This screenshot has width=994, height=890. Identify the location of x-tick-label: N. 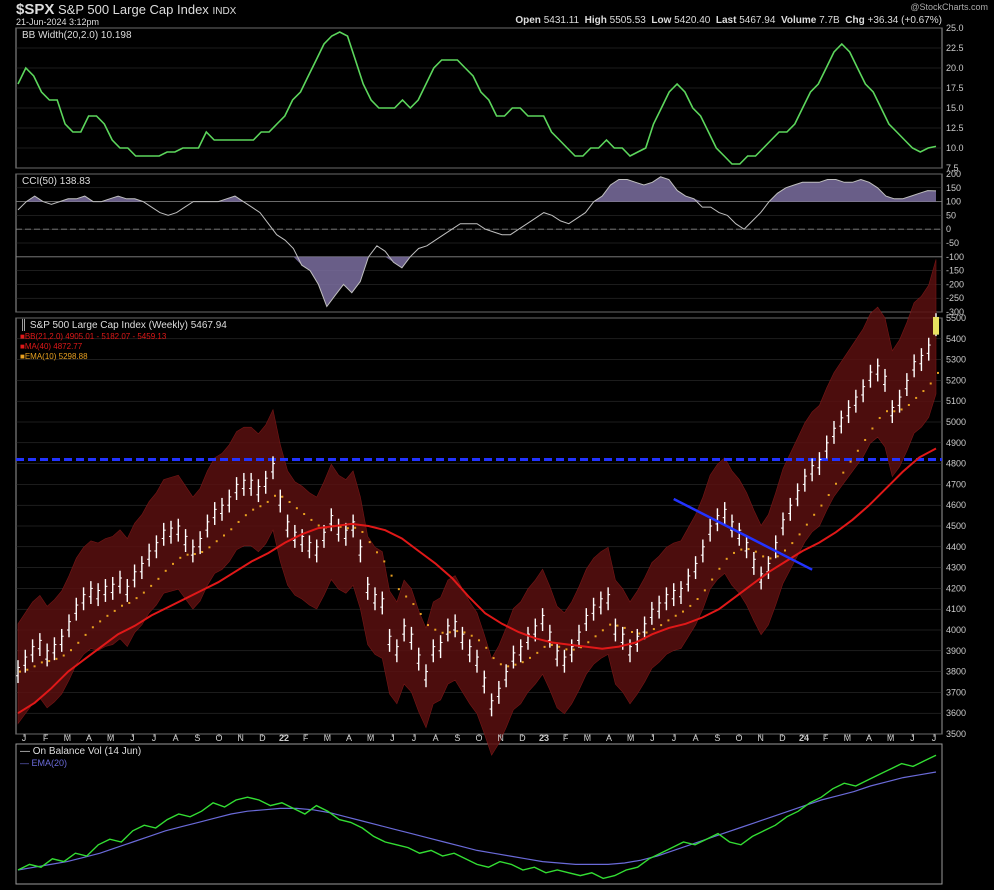
(760, 738).